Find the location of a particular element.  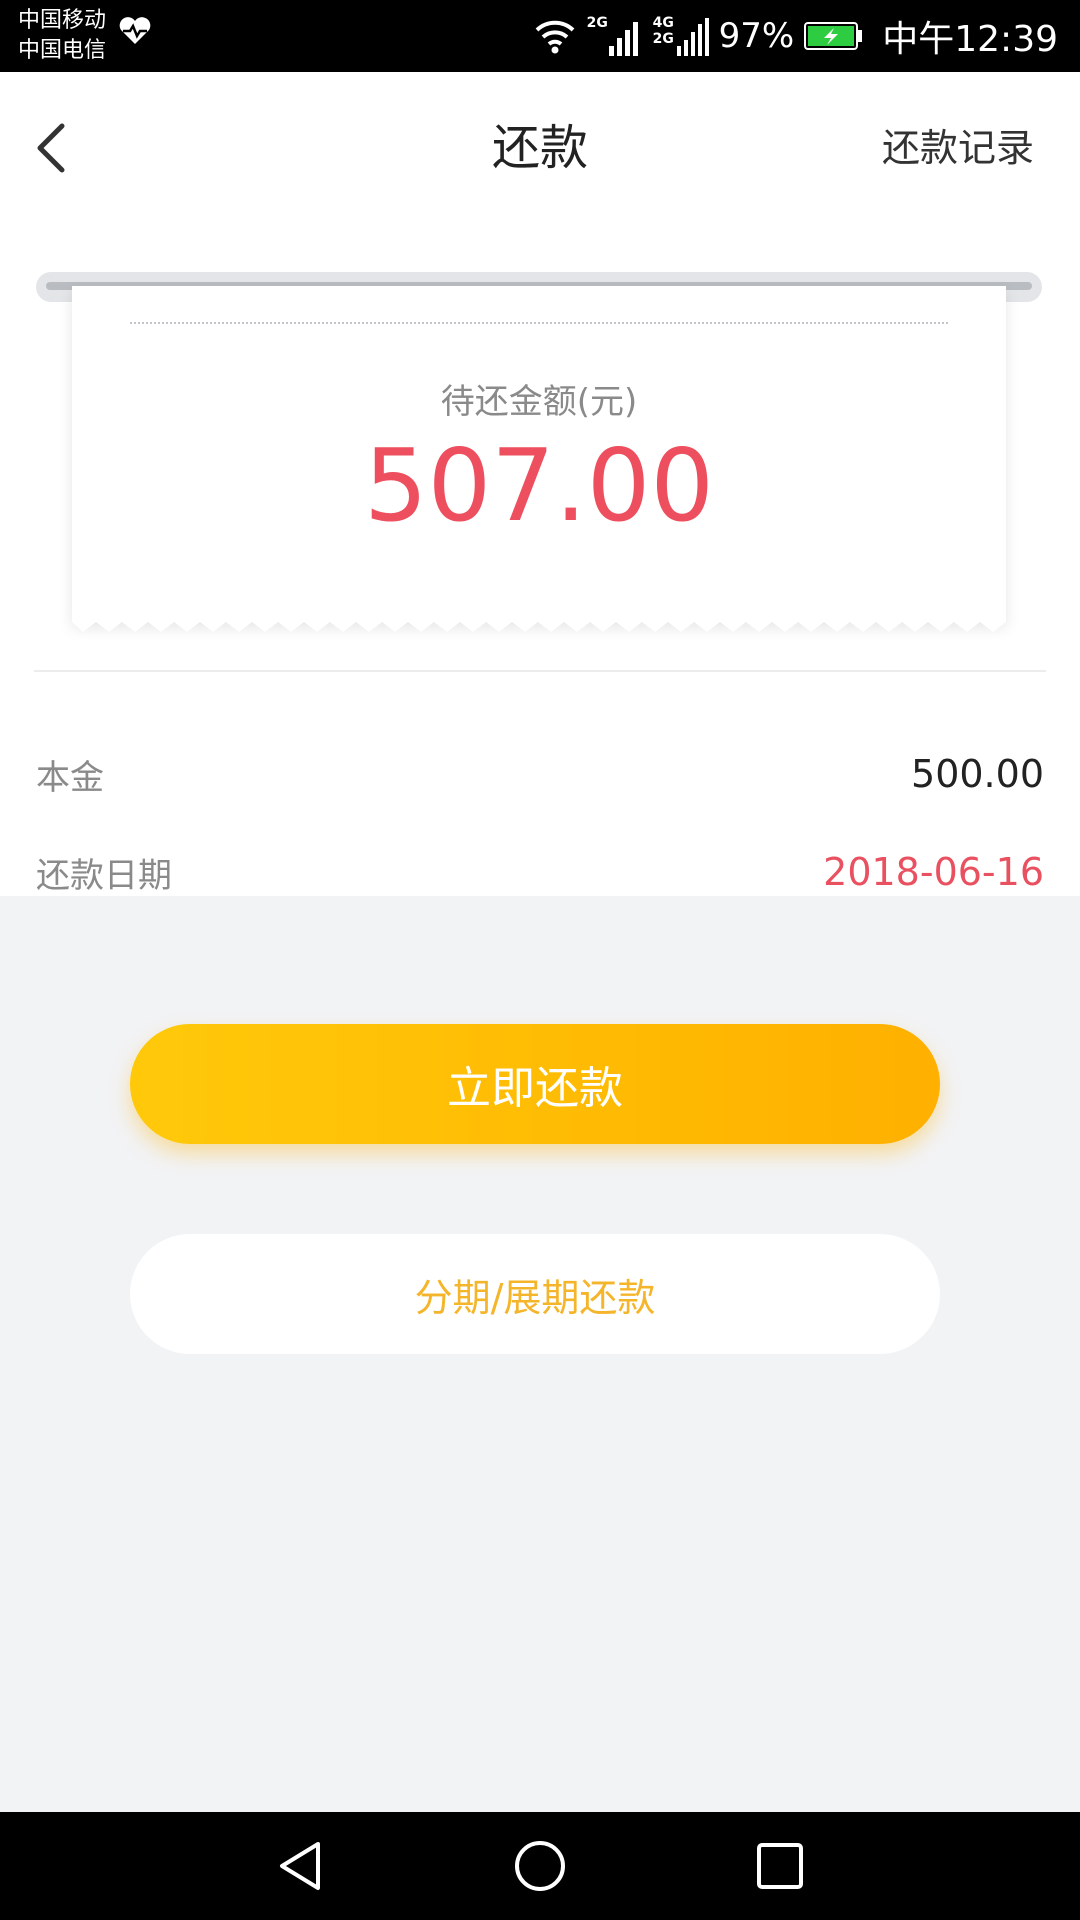

carrier-2: 中国电信 is located at coordinates (62, 50).